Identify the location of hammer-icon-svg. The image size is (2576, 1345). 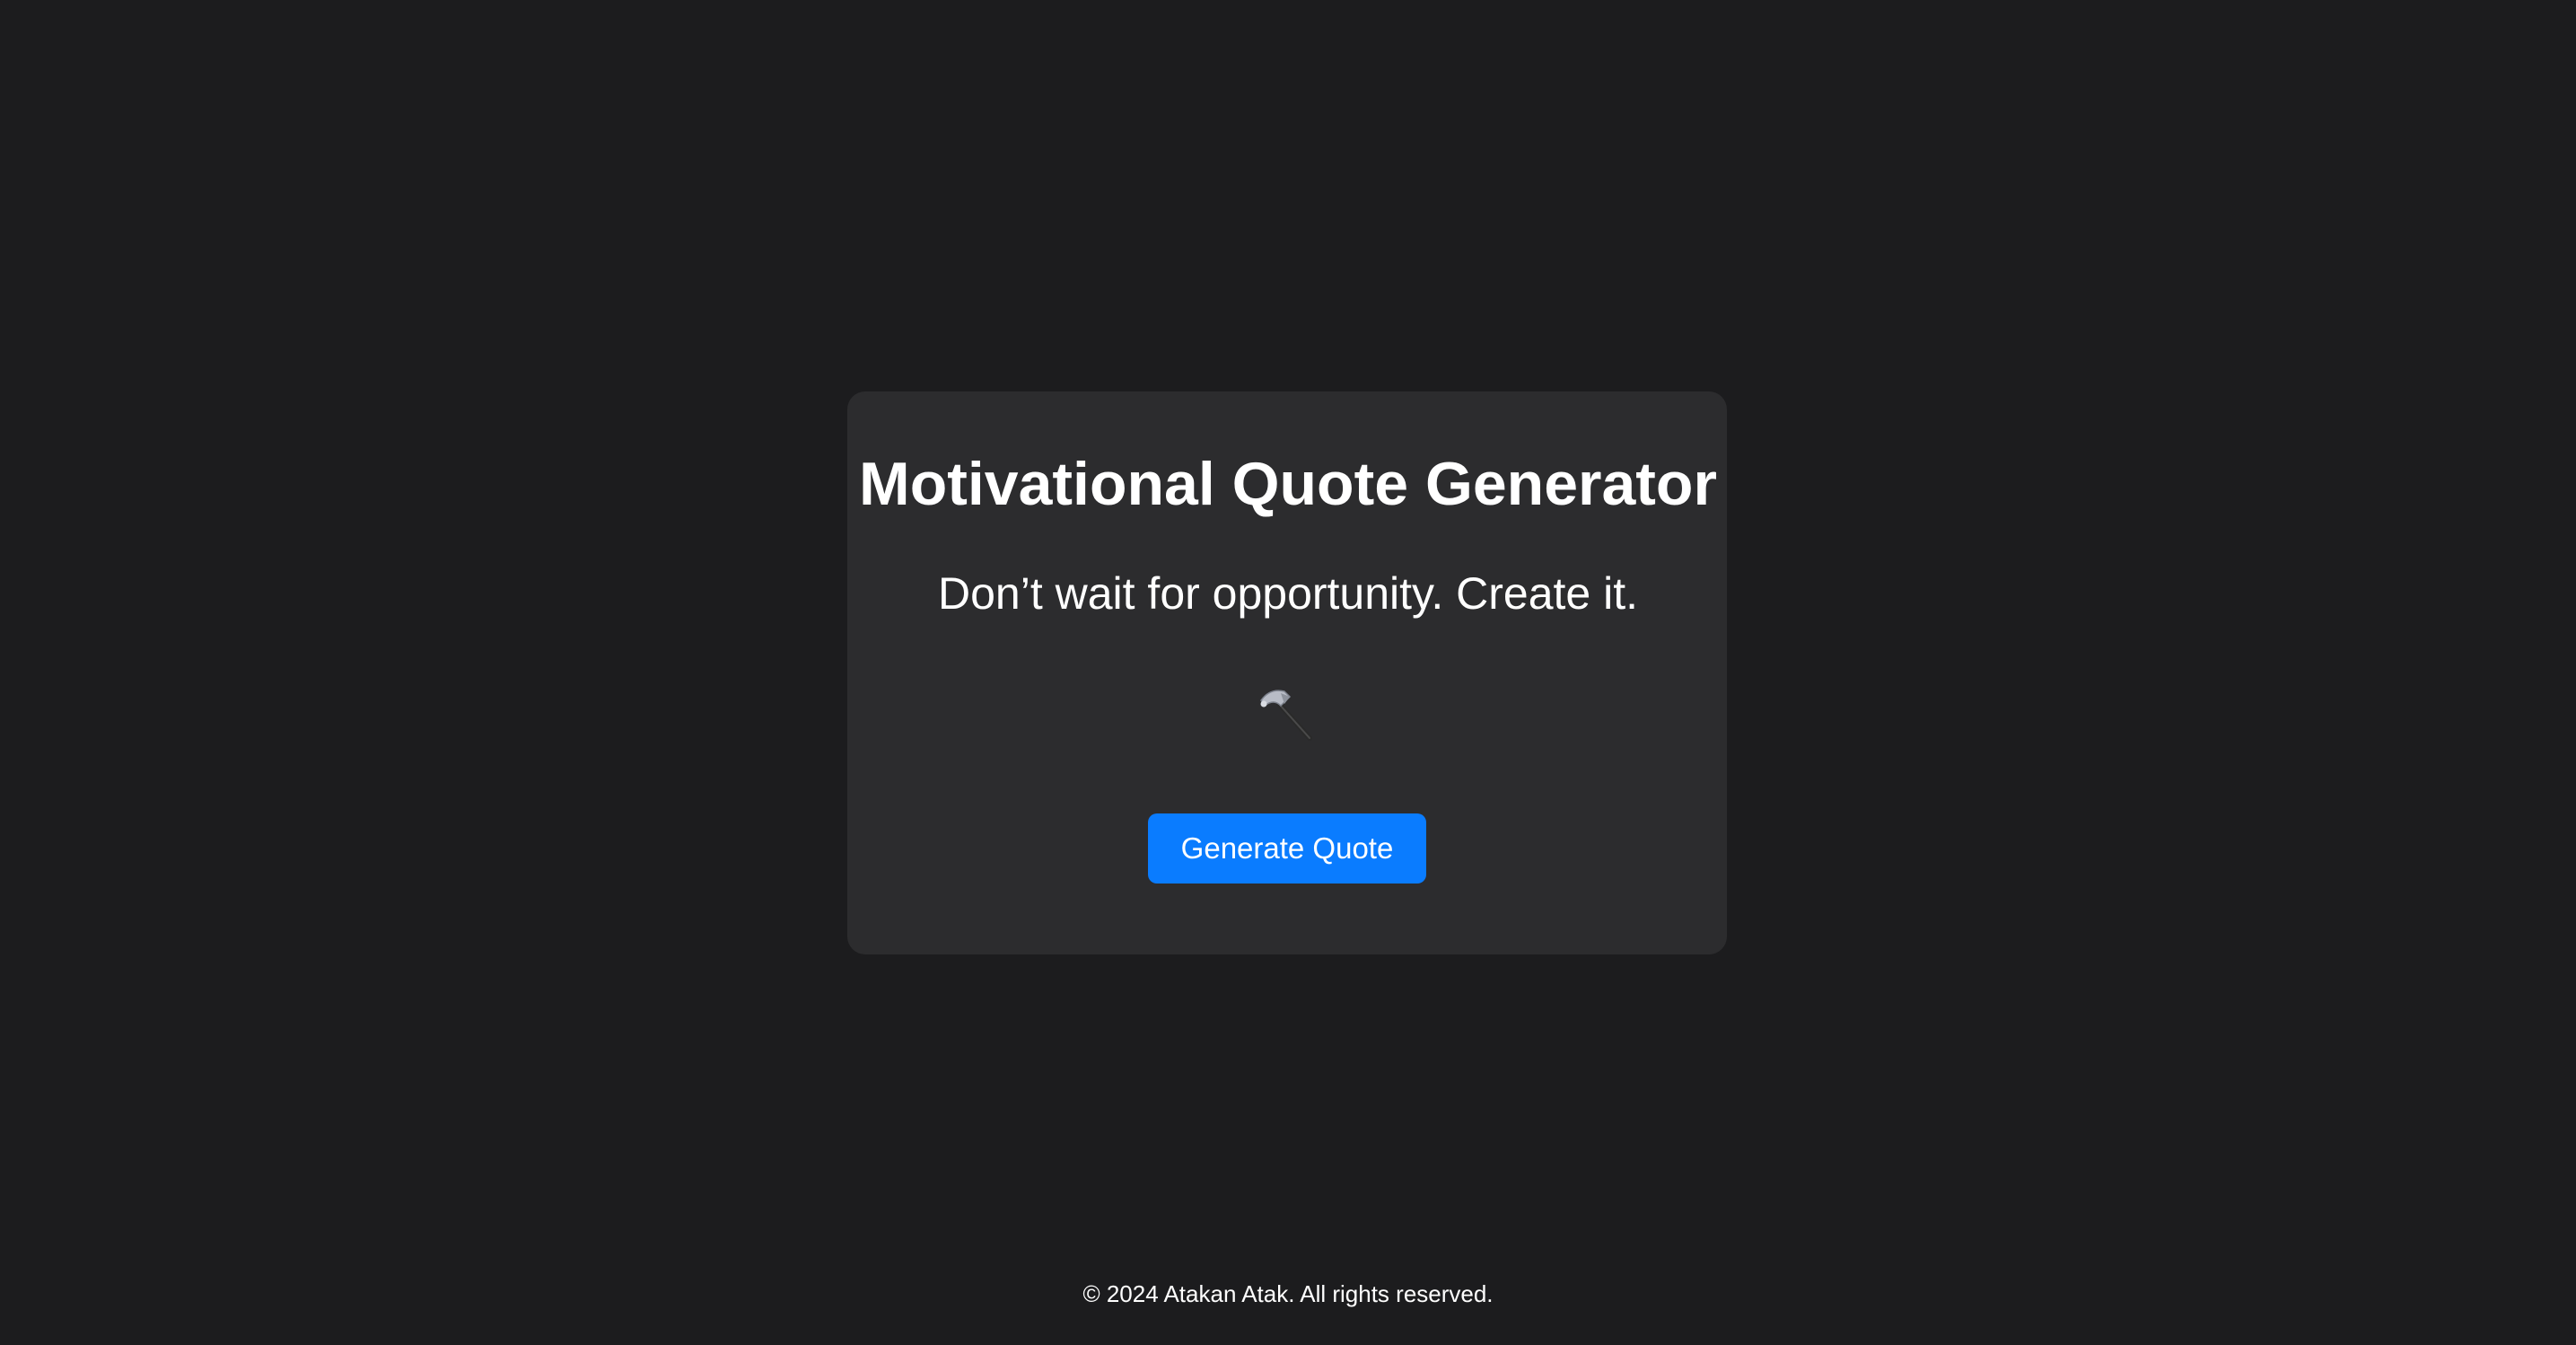
(1286, 715).